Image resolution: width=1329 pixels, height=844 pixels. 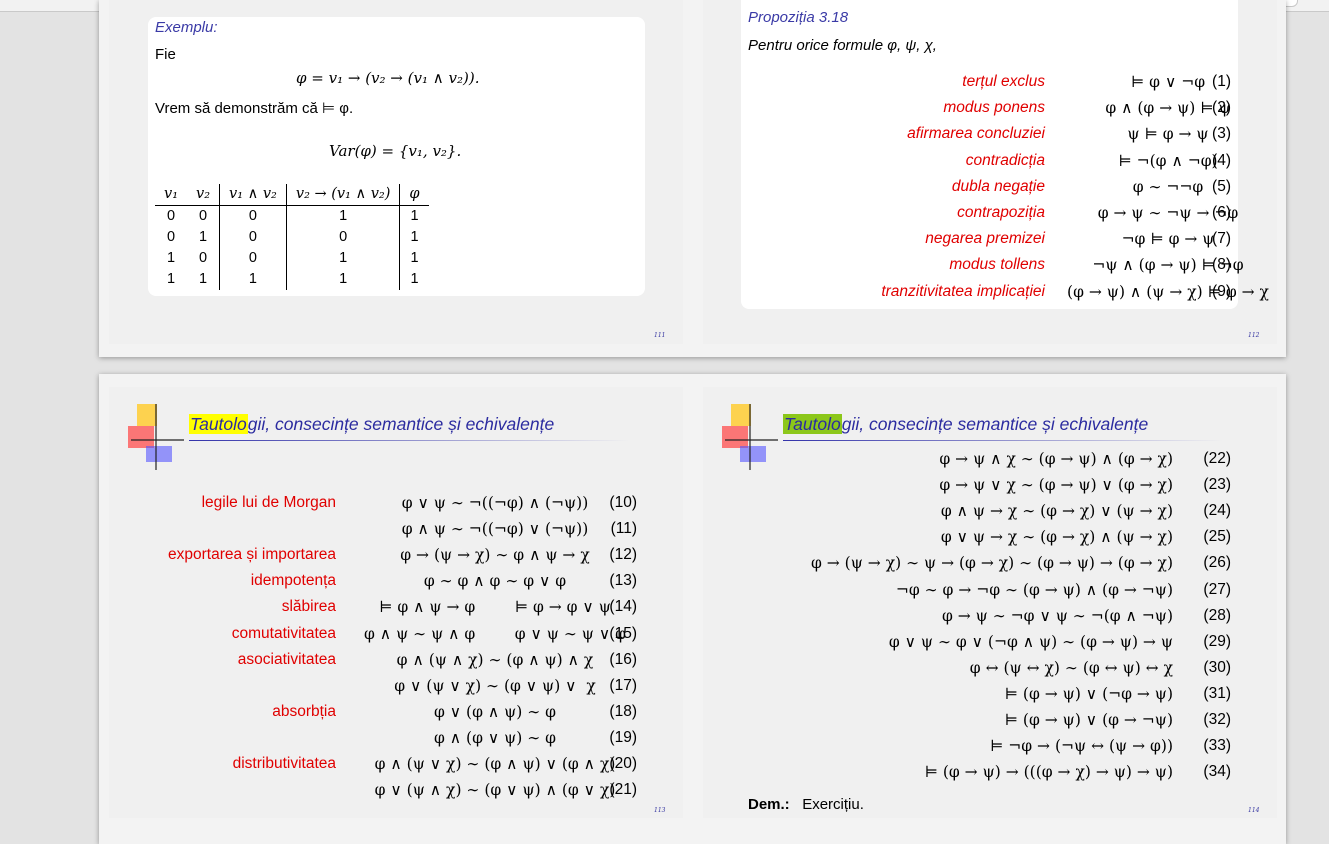 What do you see at coordinates (623, 711) in the screenshot?
I see `equation-number: (18)` at bounding box center [623, 711].